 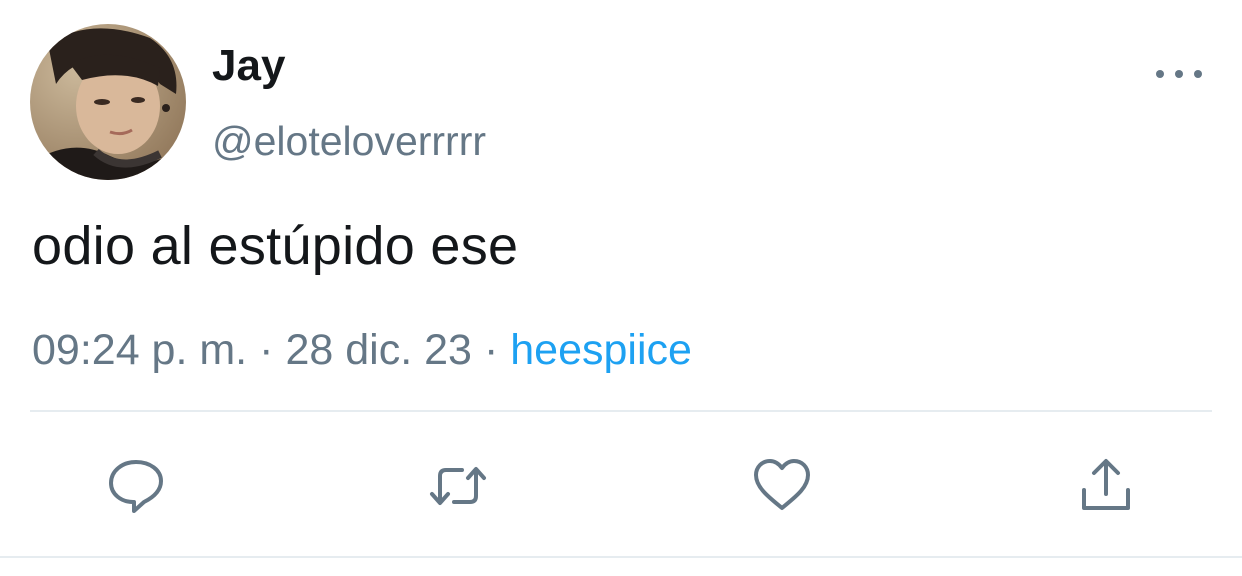 I want to click on retweet-icon, so click(x=458, y=486).